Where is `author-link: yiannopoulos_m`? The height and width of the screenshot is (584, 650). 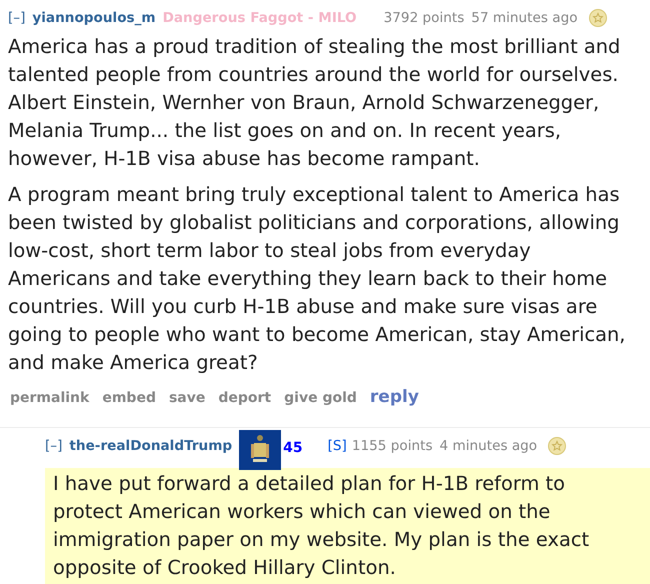
author-link: yiannopoulos_m is located at coordinates (94, 18).